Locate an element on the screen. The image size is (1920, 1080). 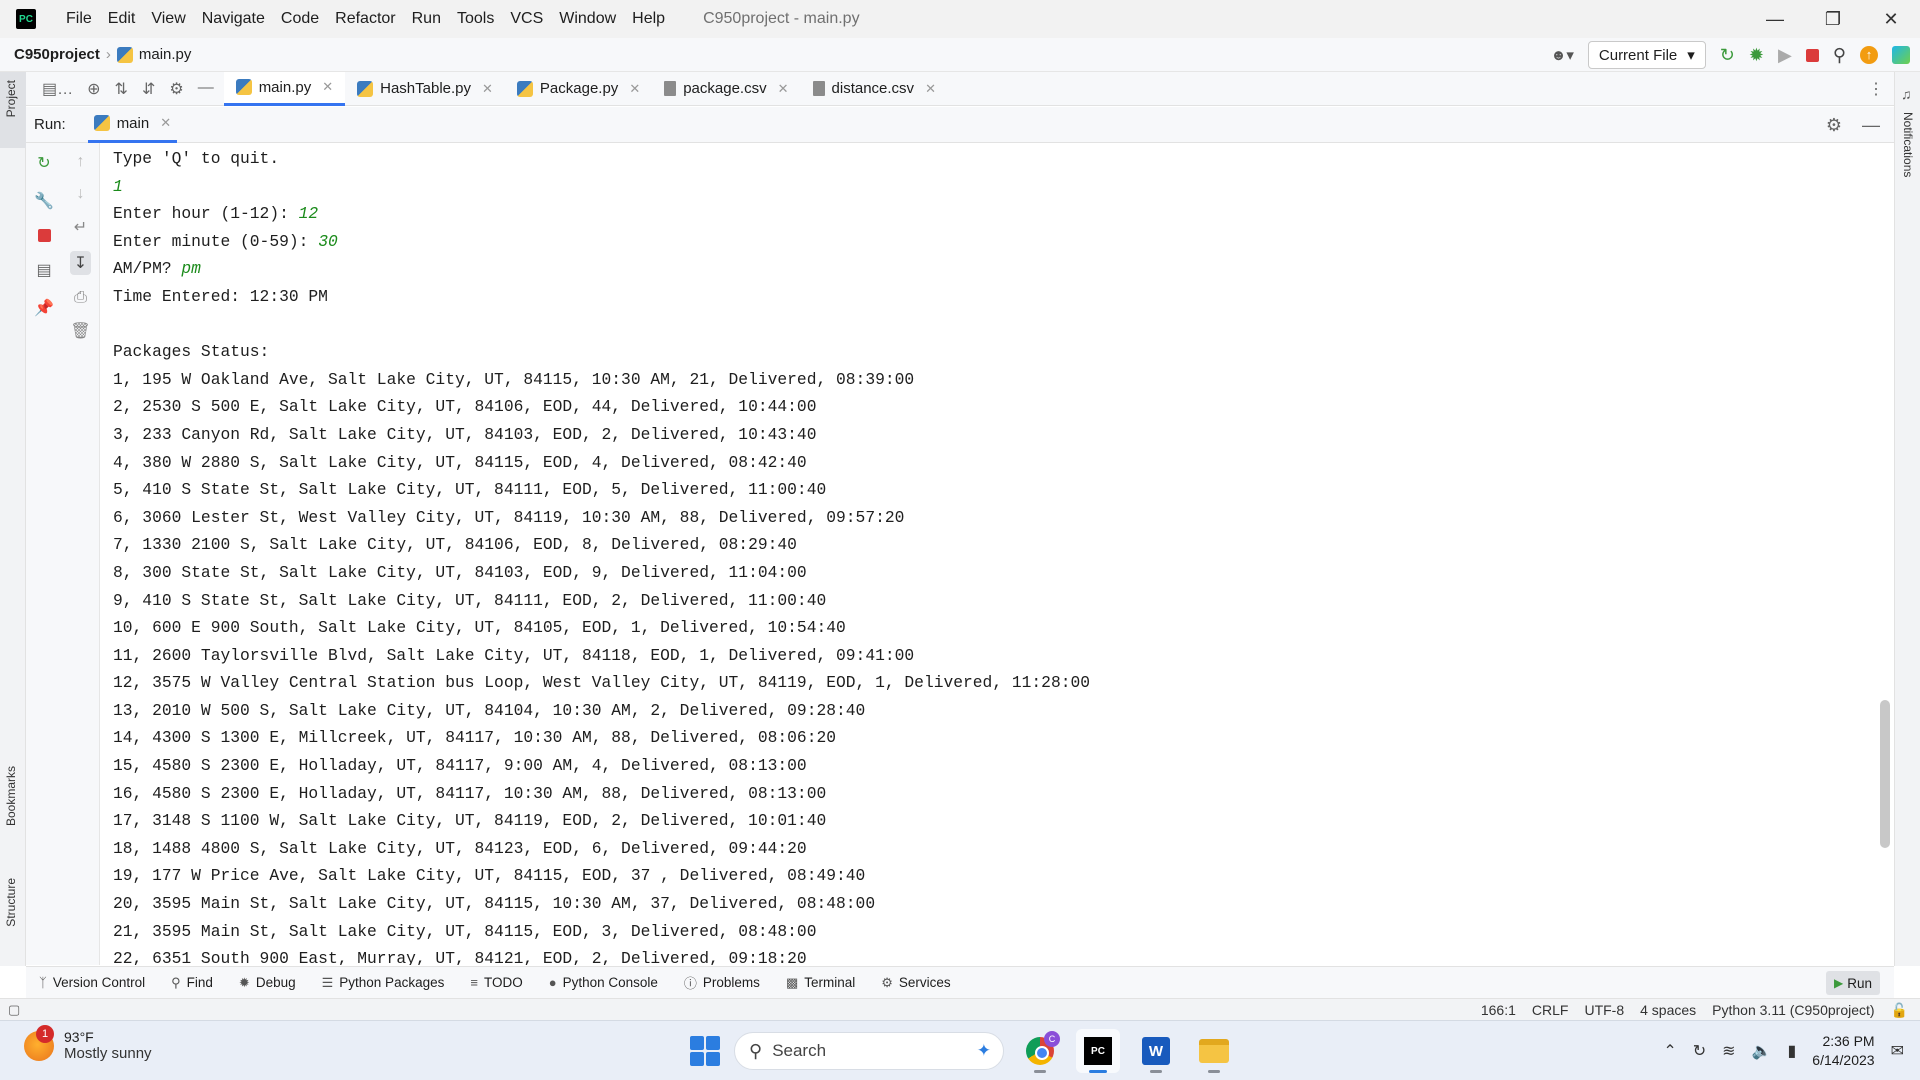
jetbrains-toolbox-icon is located at coordinates (1901, 55).